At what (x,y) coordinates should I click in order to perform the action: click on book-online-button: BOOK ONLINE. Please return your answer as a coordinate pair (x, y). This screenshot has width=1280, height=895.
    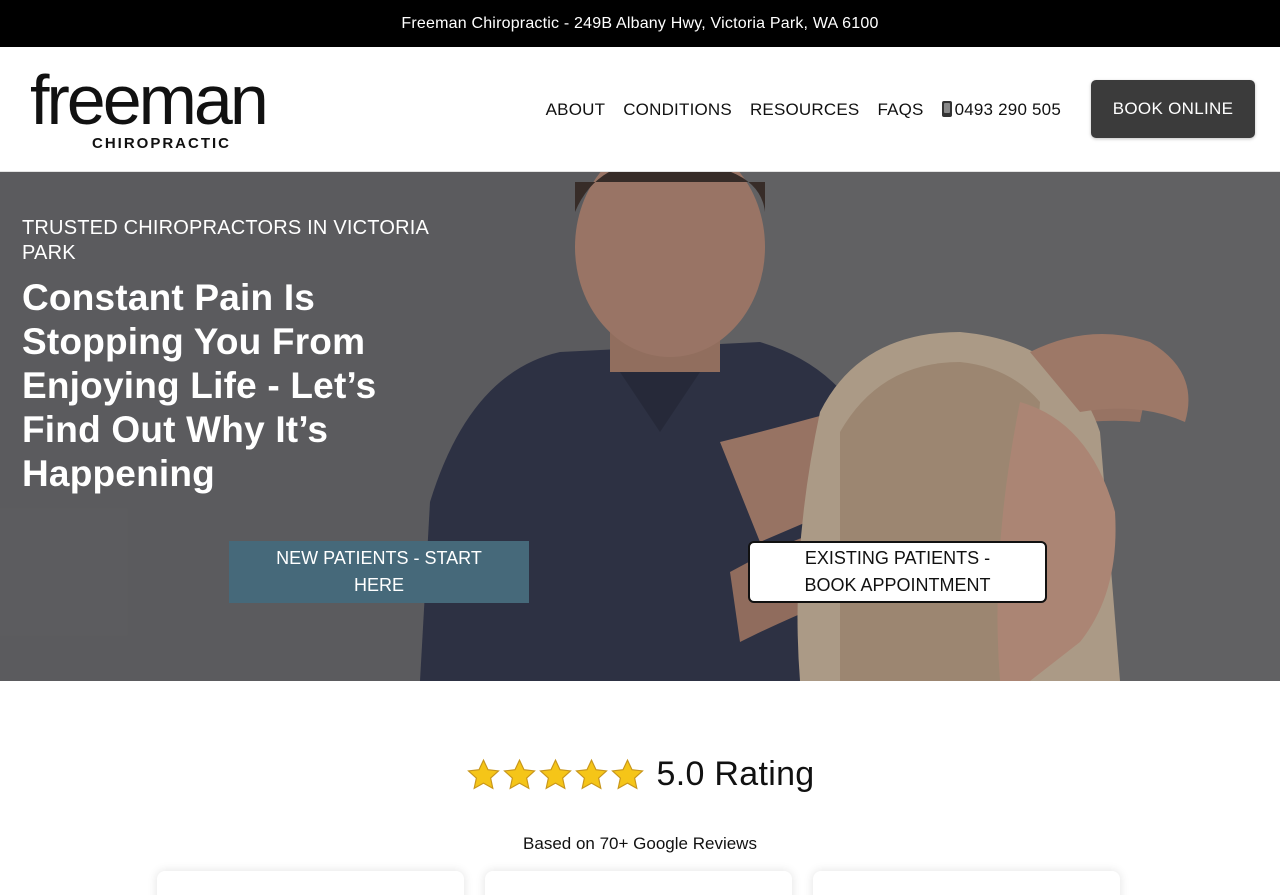
    Looking at the image, I should click on (1173, 109).